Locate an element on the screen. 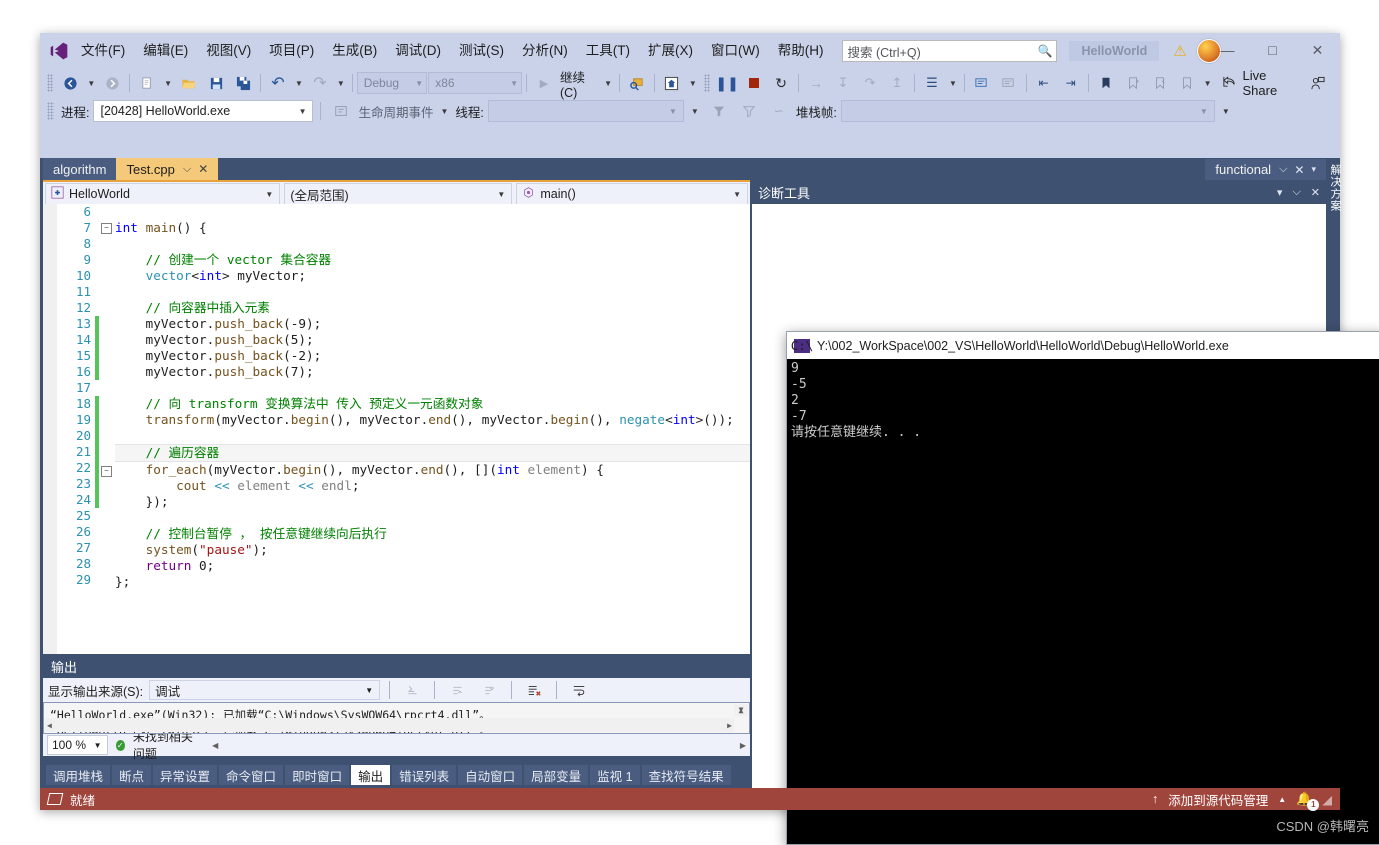 The height and width of the screenshot is (845, 1379). scroll-left-icon: ◀ is located at coordinates (49, 725).